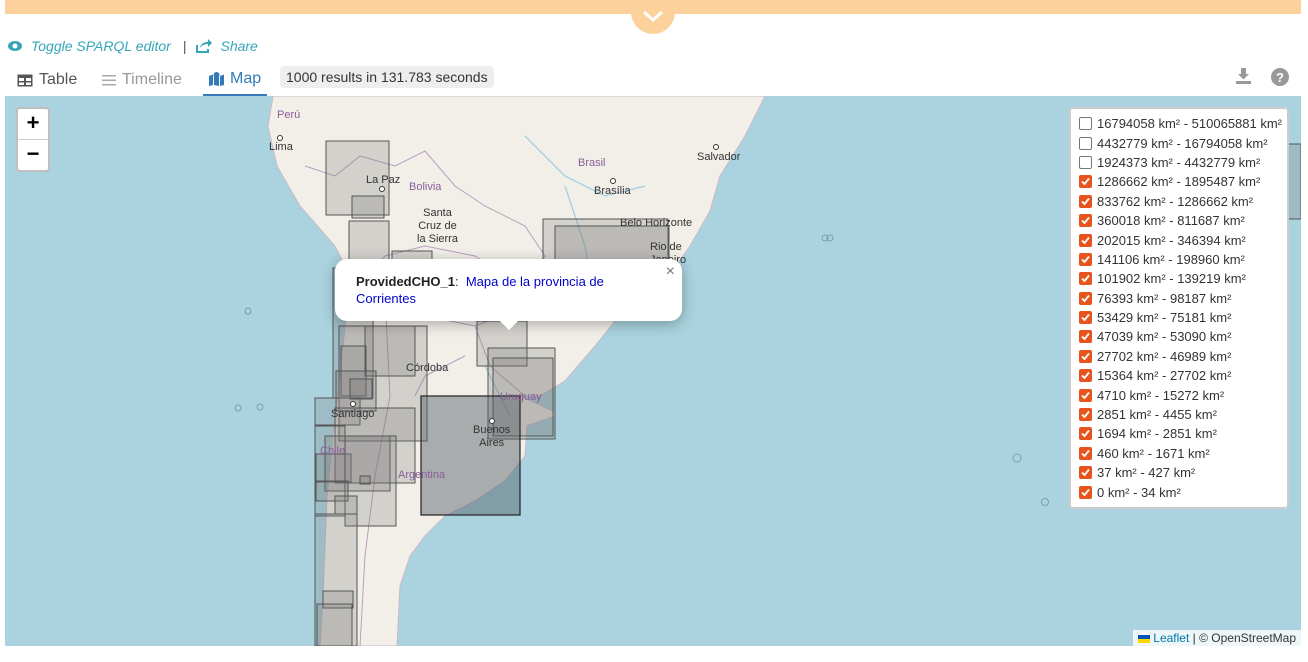 The width and height of the screenshot is (1308, 662). I want to click on legend-label: 16794058 km² - 510065881 km², so click(1190, 124).